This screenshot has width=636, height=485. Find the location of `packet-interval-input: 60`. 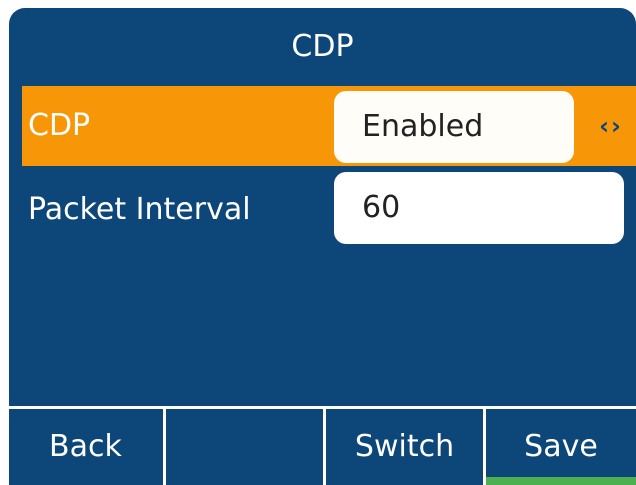

packet-interval-input: 60 is located at coordinates (479, 208).